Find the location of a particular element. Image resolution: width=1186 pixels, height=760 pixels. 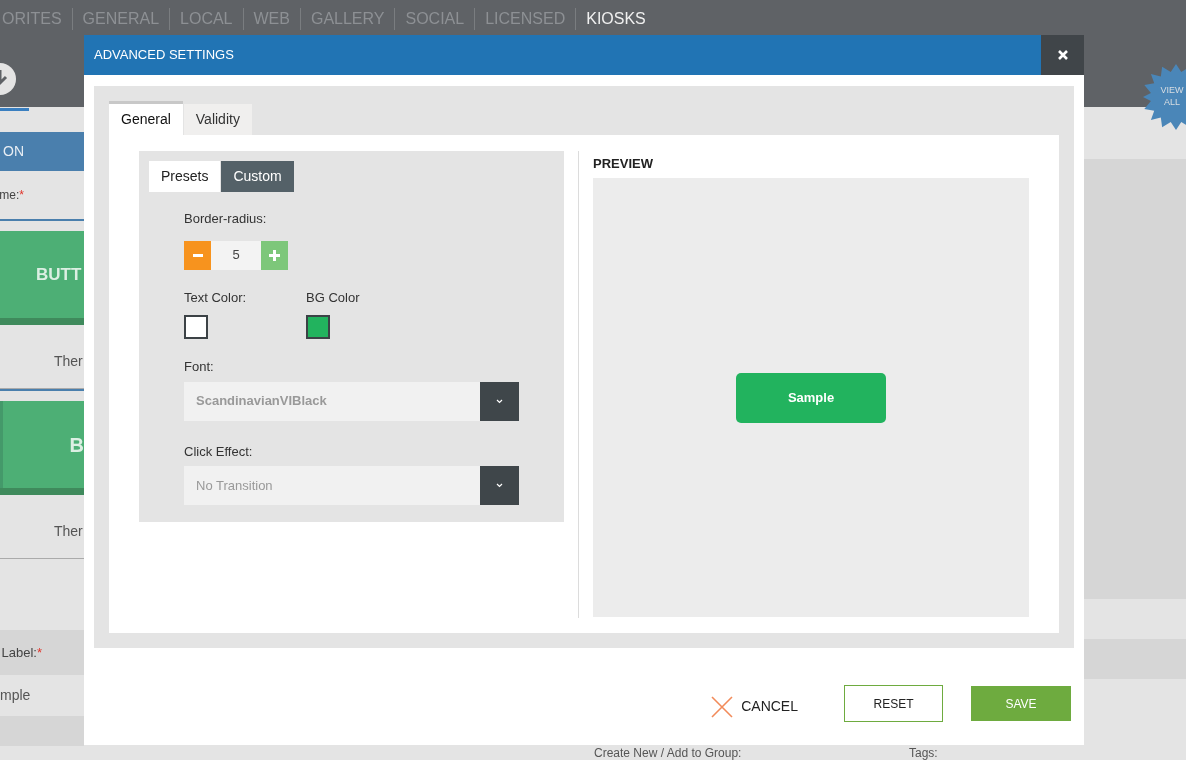

plus-icon is located at coordinates (274, 255).